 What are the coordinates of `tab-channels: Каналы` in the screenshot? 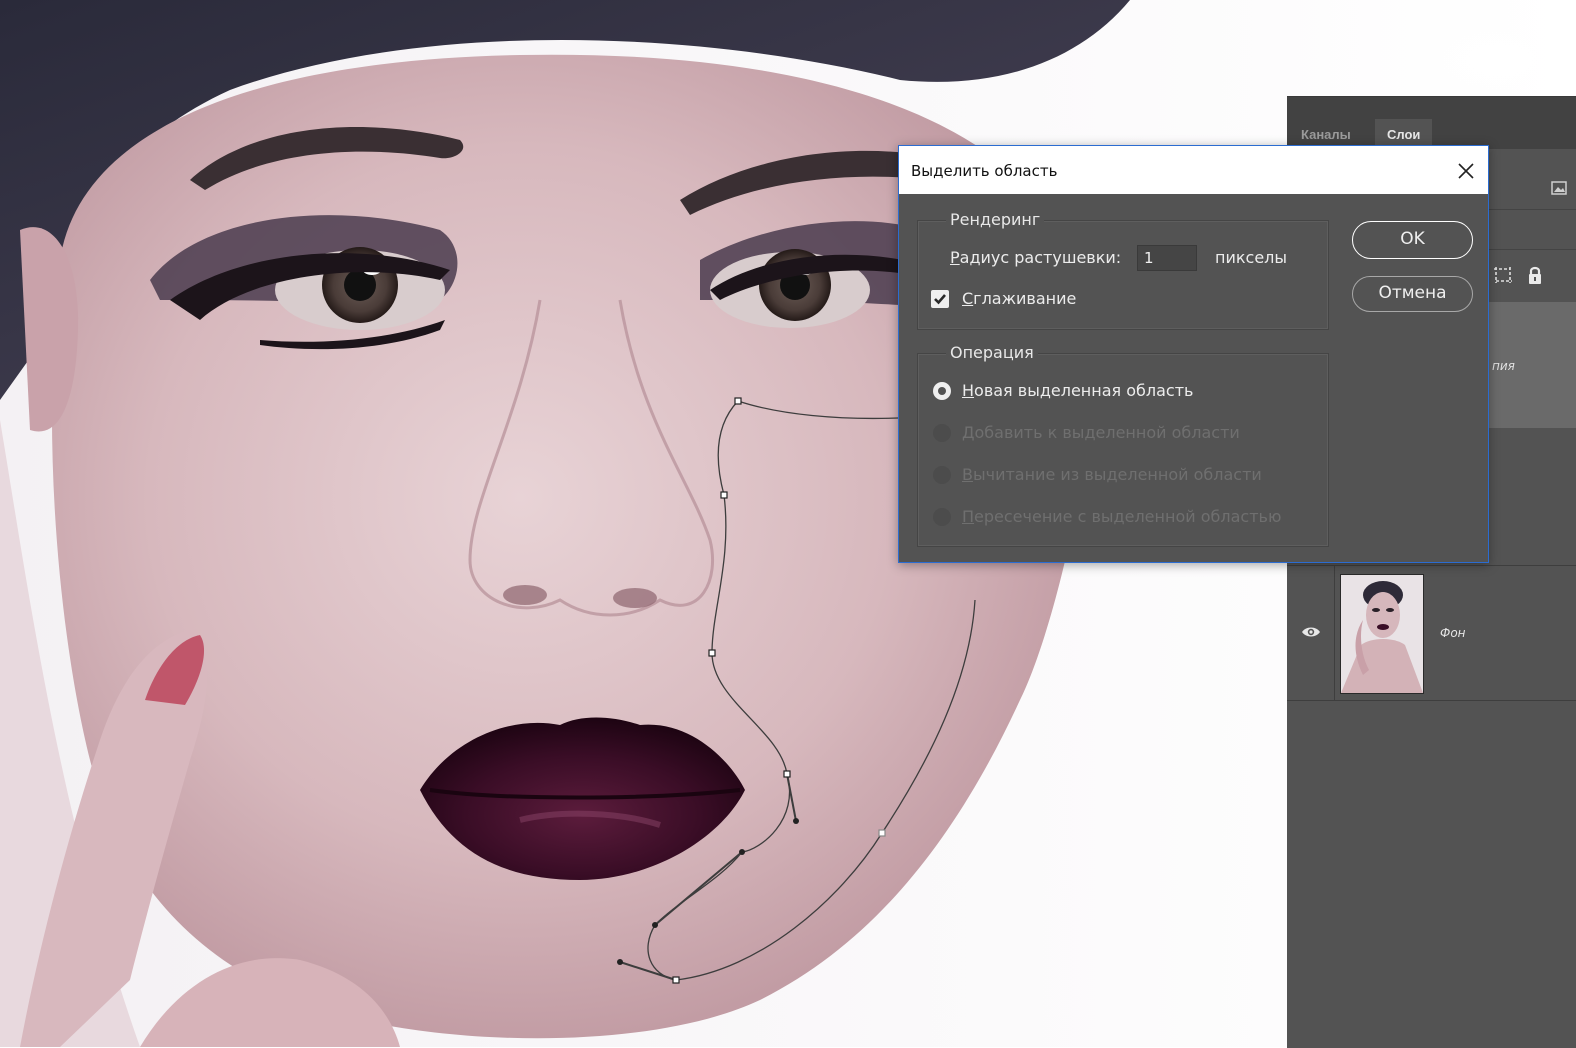 It's located at (1326, 134).